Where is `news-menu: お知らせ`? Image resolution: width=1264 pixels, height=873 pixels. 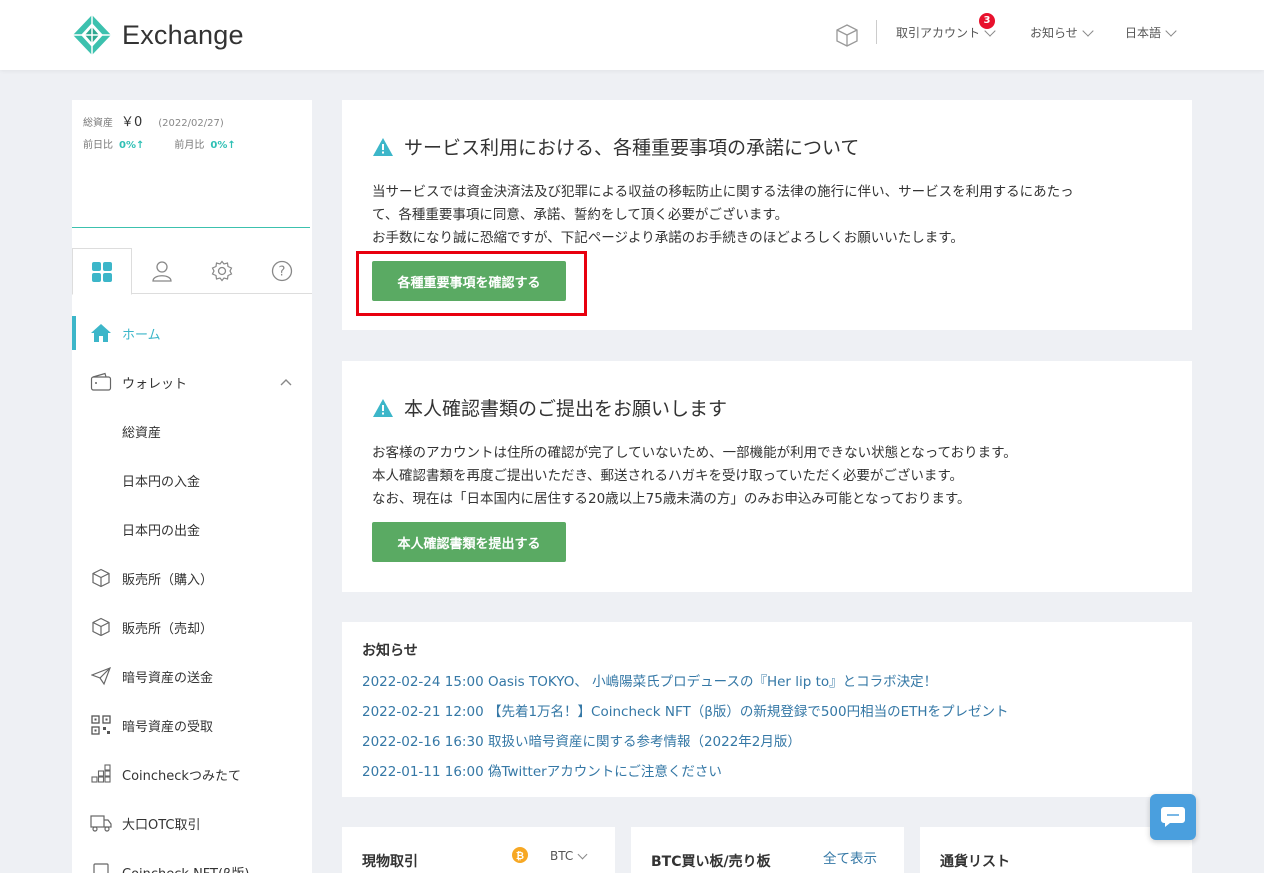
news-menu: お知らせ is located at coordinates (1062, 32).